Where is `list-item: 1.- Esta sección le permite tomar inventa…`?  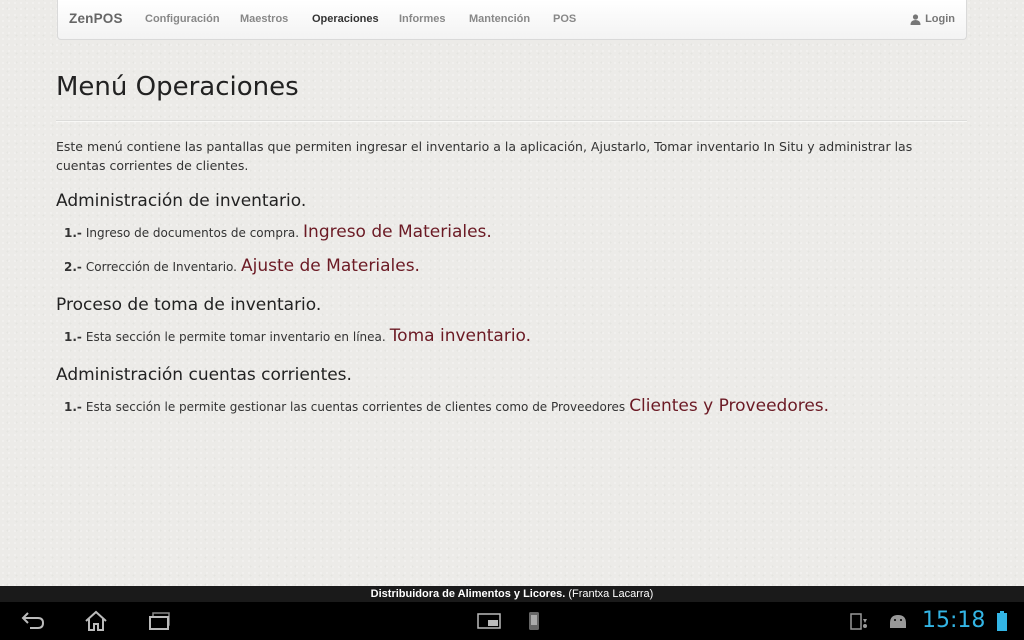
list-item: 1.- Esta sección le permite tomar inventa… is located at coordinates (297, 336).